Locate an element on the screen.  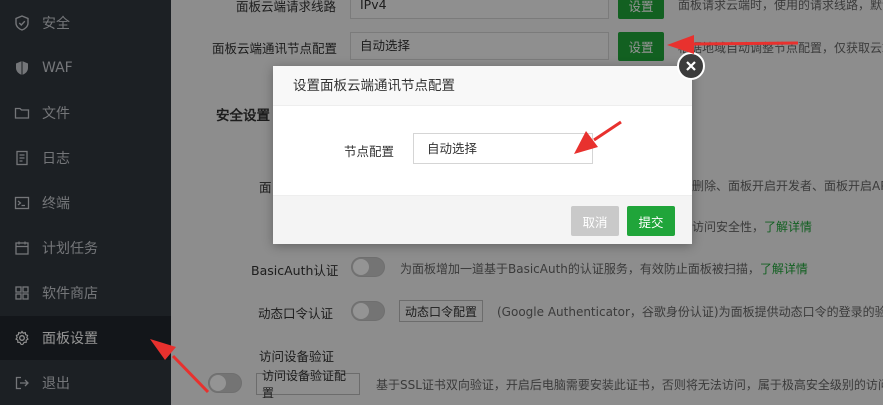
dialog-close-button is located at coordinates (691, 66).